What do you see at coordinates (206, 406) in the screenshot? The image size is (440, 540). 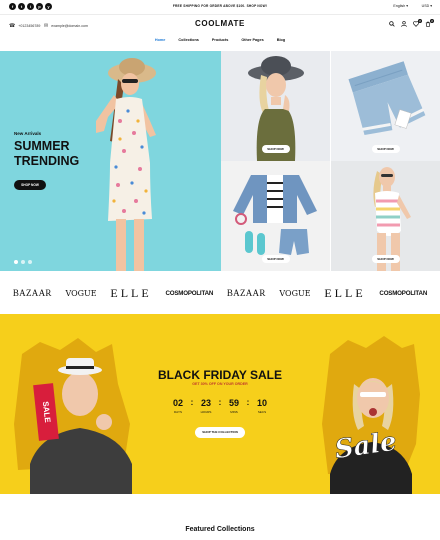 I see `countdown-hours: 23 HOURS` at bounding box center [206, 406].